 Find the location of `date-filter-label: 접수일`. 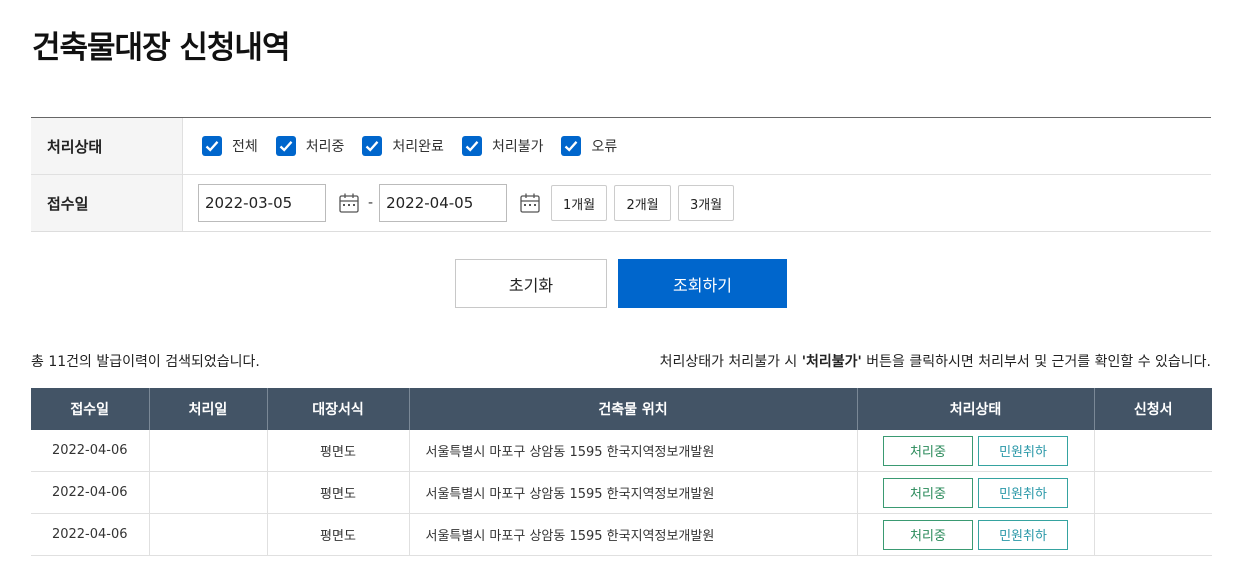

date-filter-label: 접수일 is located at coordinates (107, 203).